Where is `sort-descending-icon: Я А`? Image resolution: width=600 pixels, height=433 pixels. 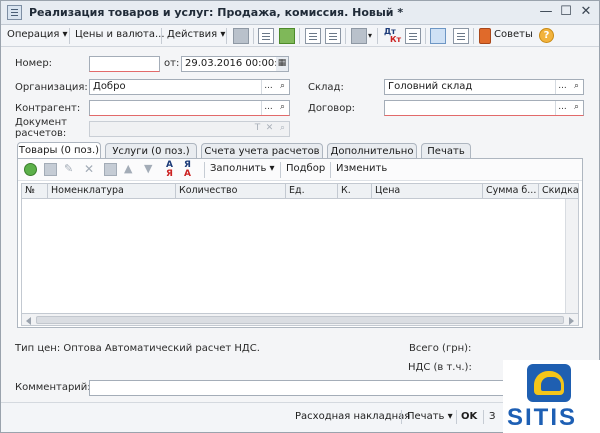 sort-descending-icon: Я А is located at coordinates (187, 170).